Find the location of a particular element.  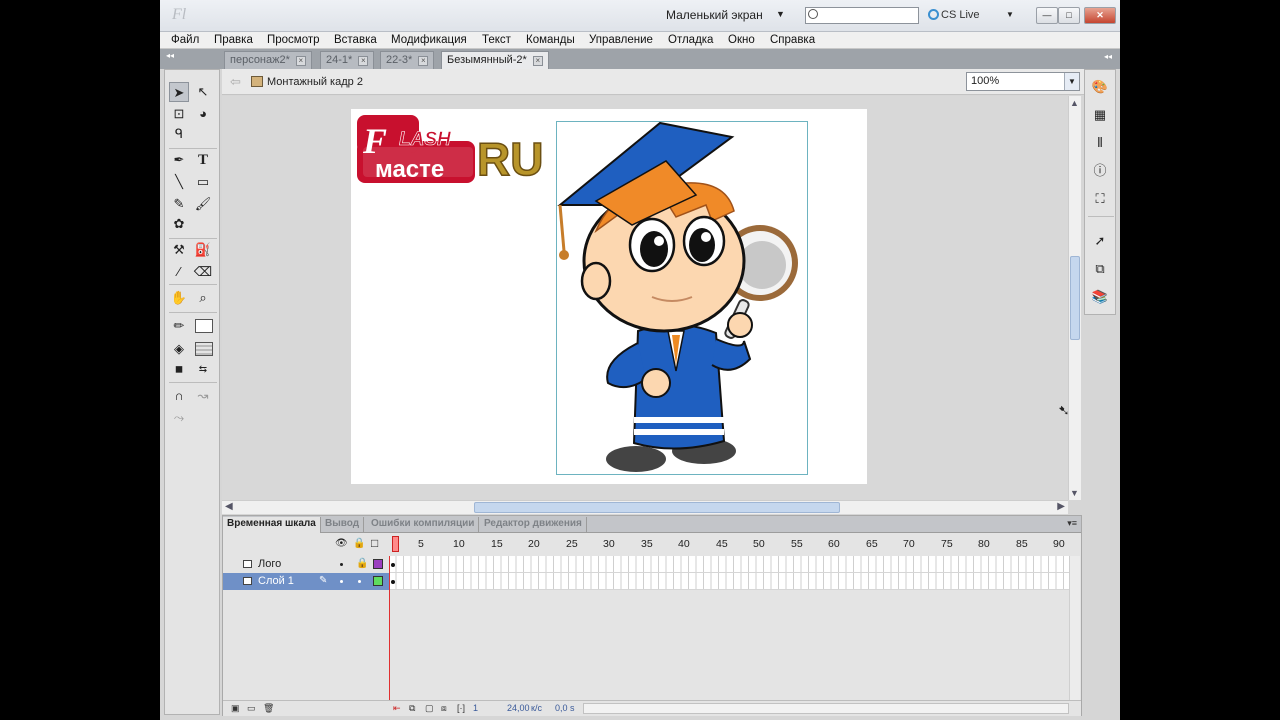

text-tool-icon: T is located at coordinates (203, 160).